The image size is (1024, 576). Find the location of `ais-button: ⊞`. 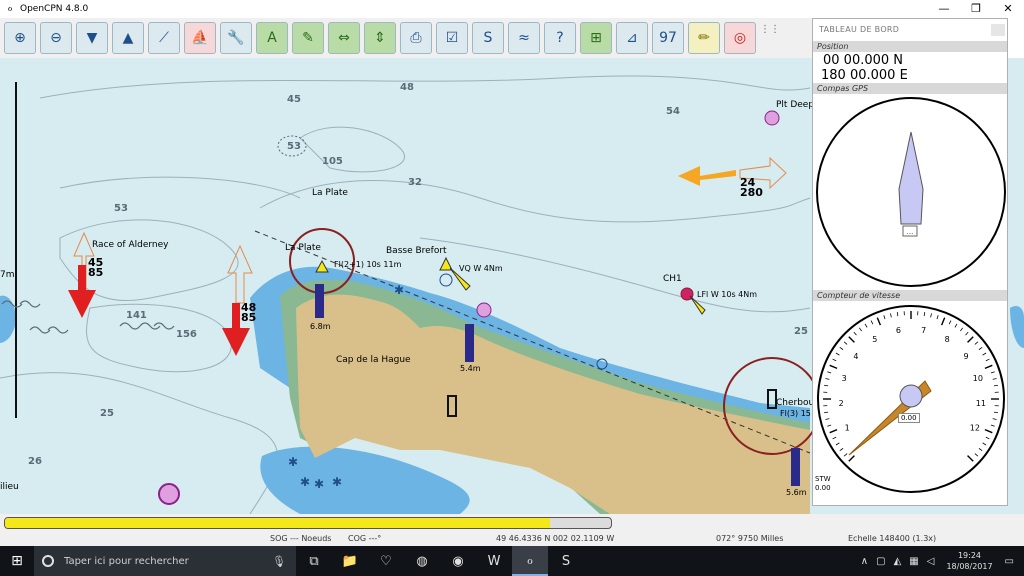

ais-button: ⊞ is located at coordinates (596, 38).